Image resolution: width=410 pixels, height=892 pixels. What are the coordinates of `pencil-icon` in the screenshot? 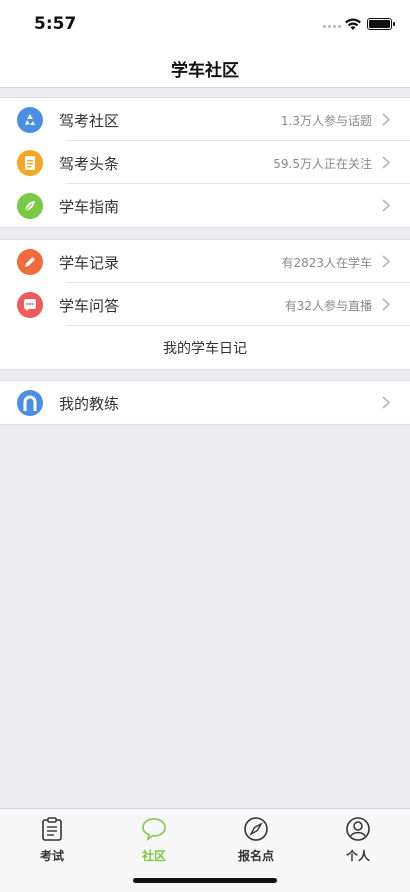 It's located at (30, 262).